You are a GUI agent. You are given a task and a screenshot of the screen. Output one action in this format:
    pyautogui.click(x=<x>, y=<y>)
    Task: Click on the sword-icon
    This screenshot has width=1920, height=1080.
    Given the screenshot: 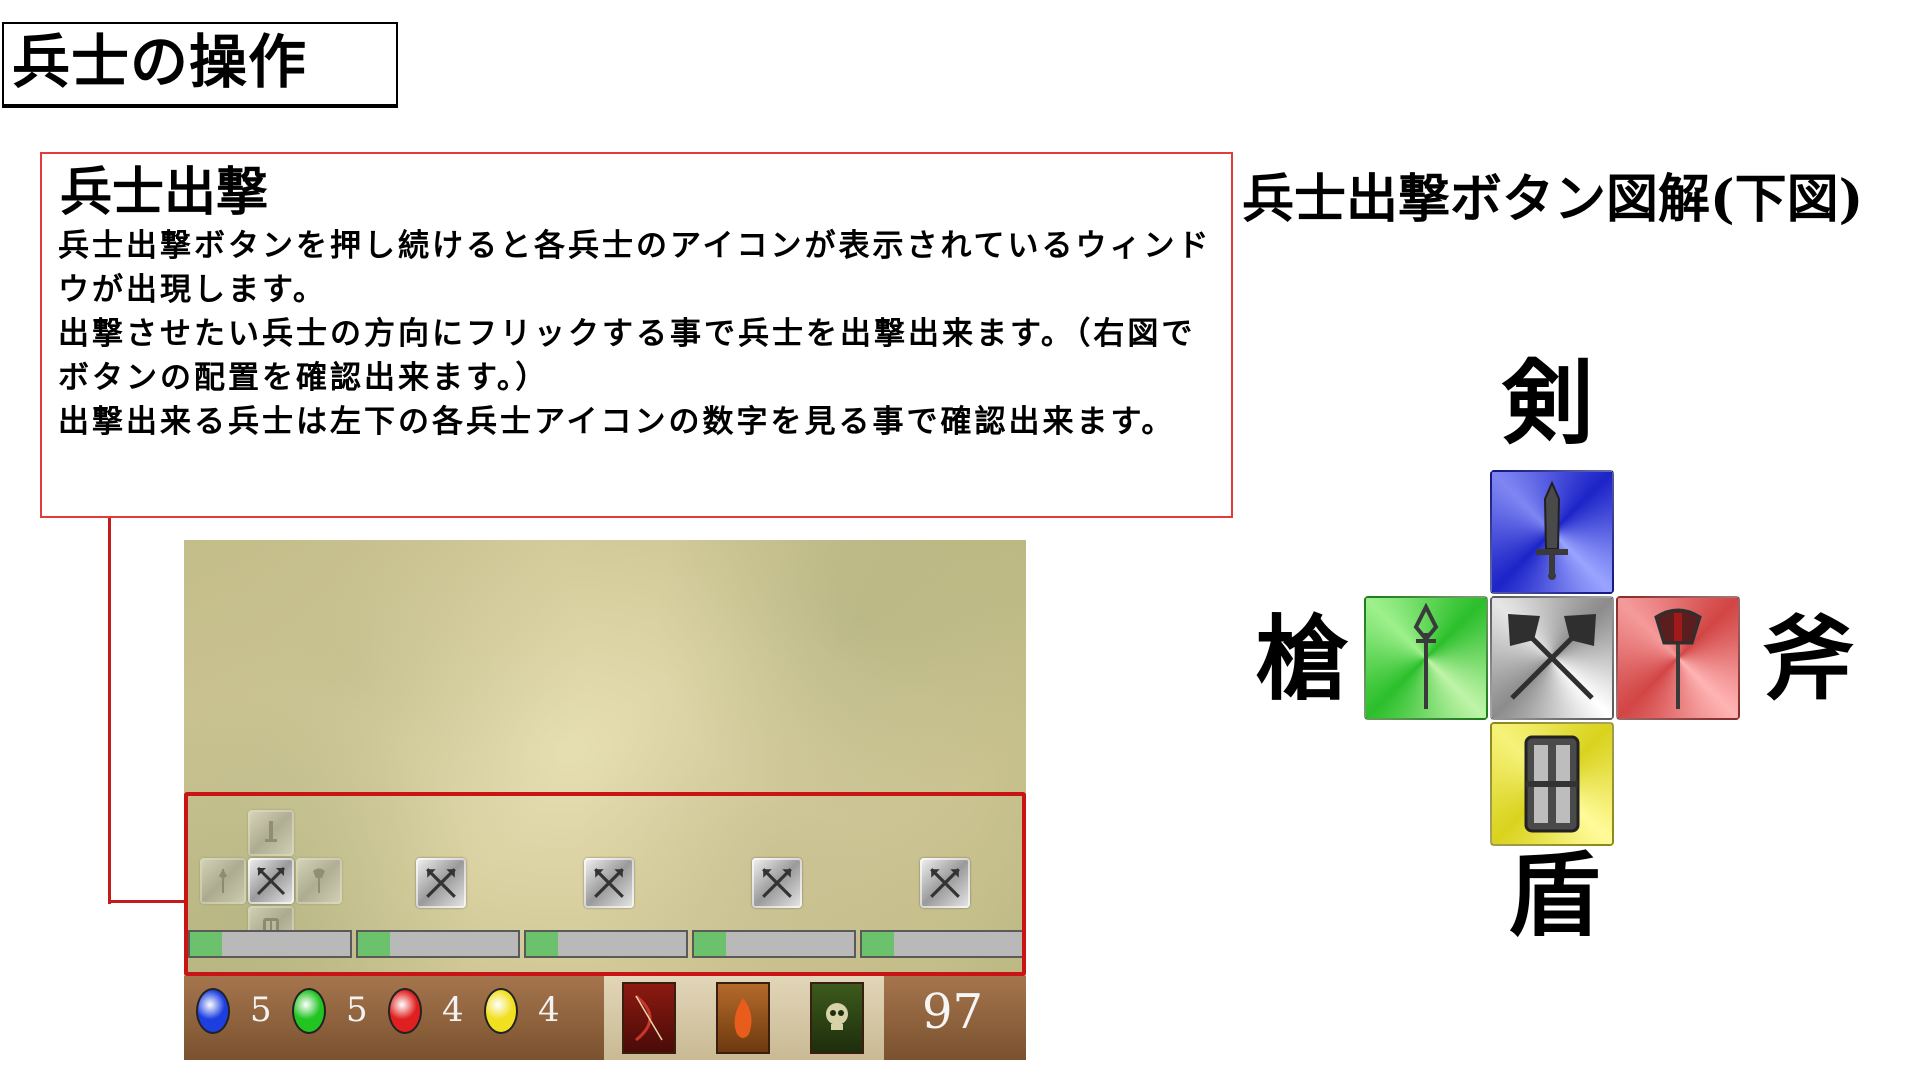 What is the action you would take?
    pyautogui.click(x=1552, y=530)
    